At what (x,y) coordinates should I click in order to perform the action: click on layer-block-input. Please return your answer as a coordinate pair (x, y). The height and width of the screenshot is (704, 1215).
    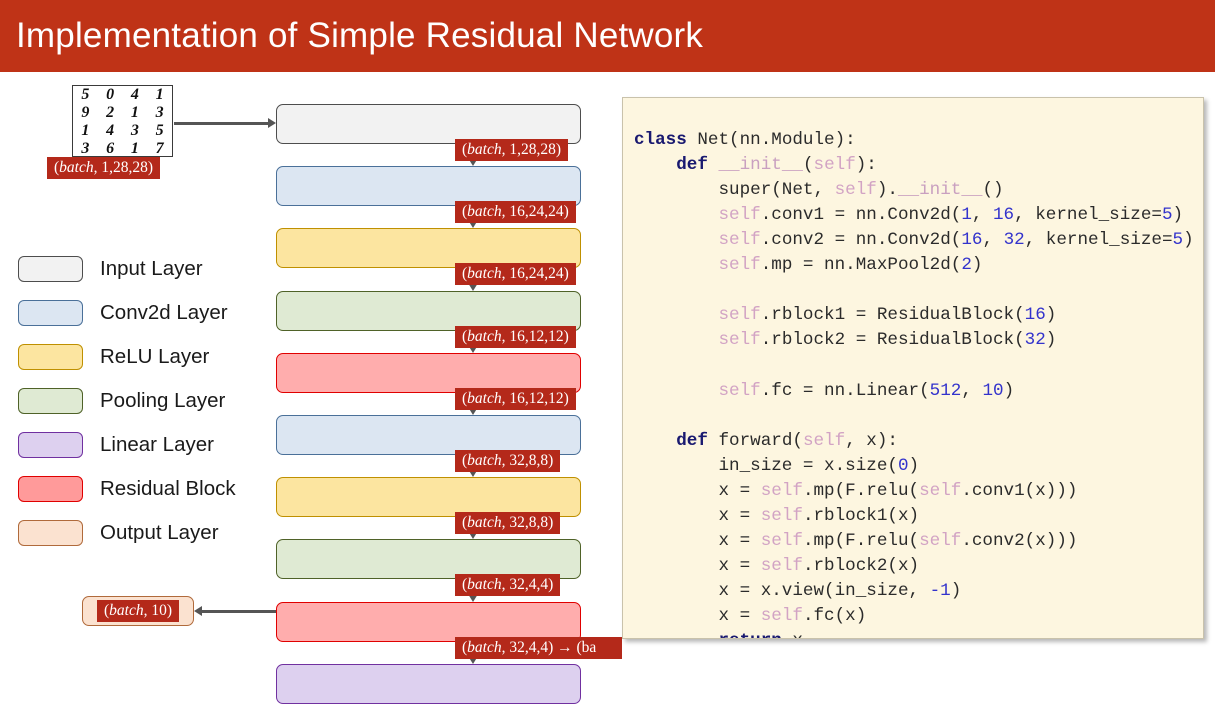
    Looking at the image, I should click on (428, 124).